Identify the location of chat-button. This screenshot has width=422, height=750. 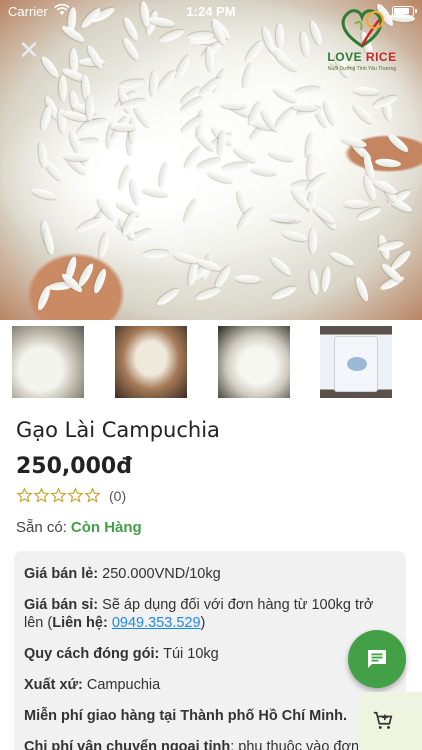
(377, 659).